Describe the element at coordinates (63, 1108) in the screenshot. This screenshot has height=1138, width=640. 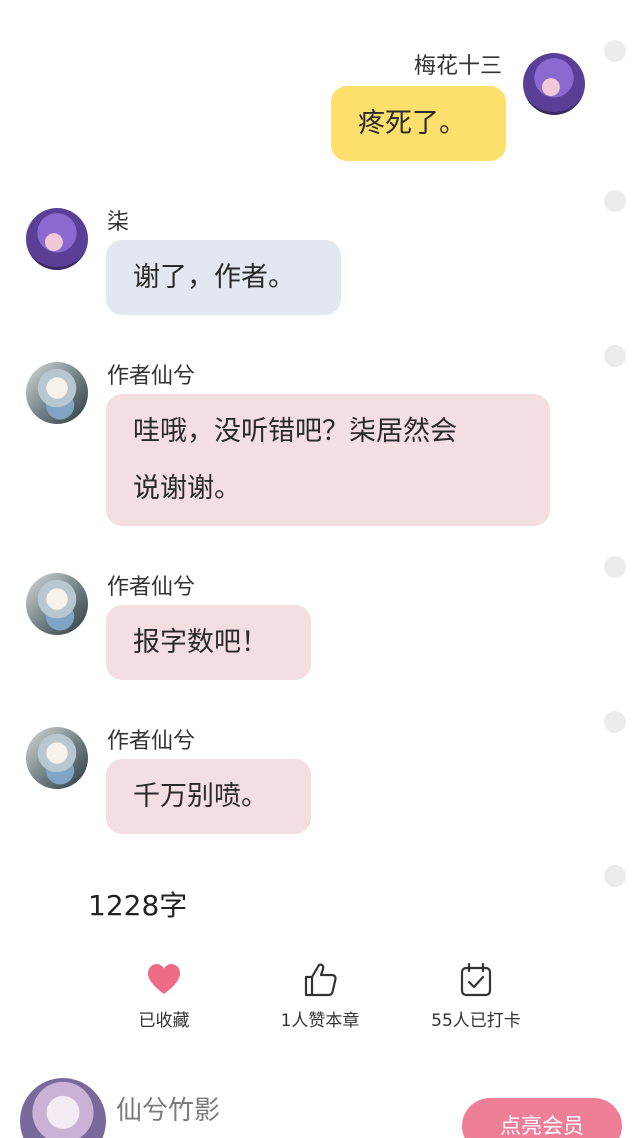
I see `author-avatar` at that location.